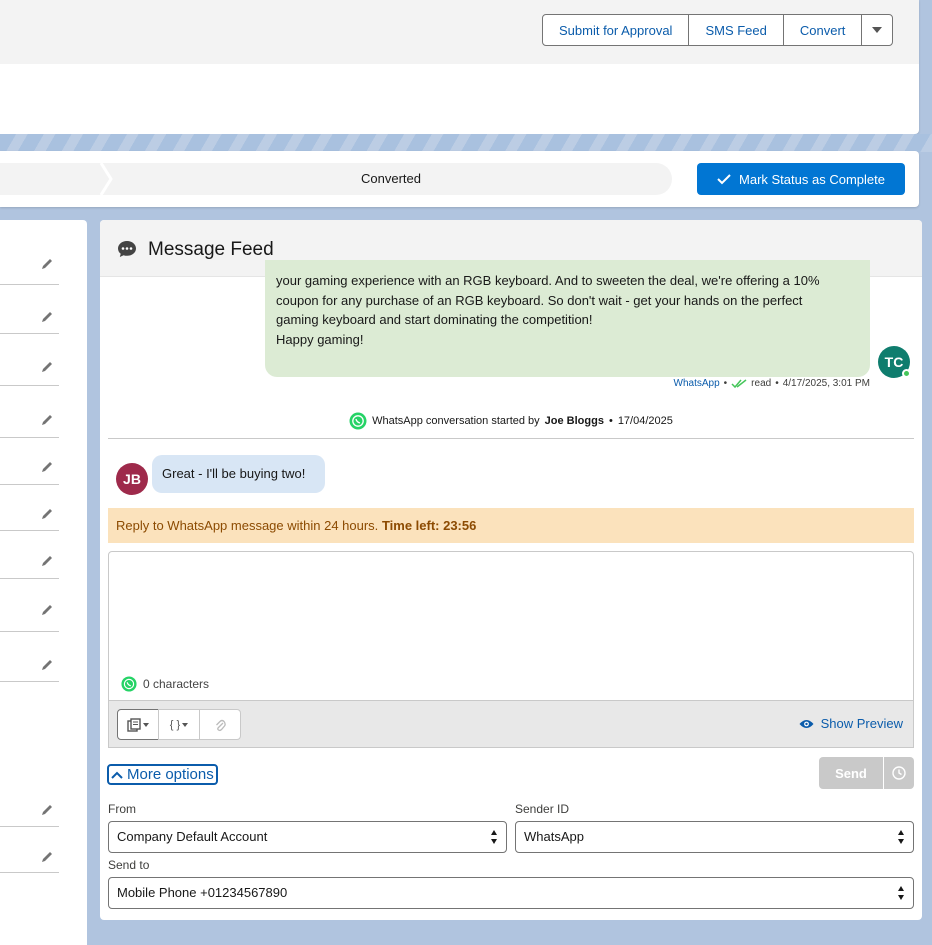  I want to click on char-count-text: 0 characters, so click(176, 684).